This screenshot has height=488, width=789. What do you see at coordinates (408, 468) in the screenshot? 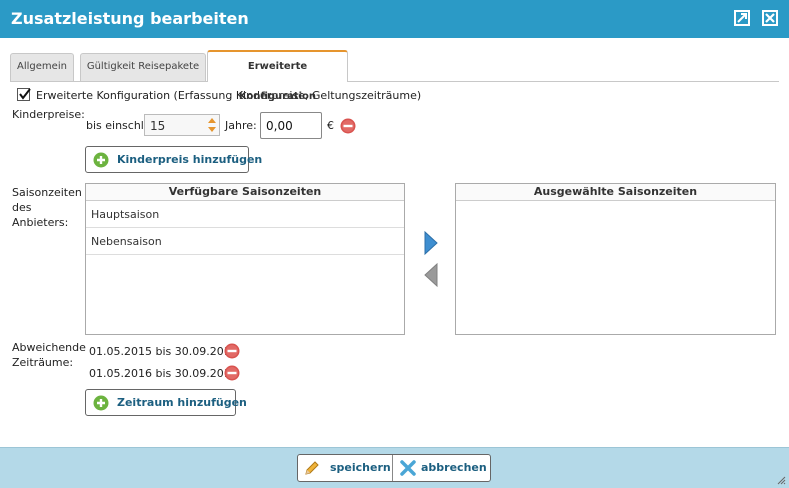
I see `cancel-x-icon` at bounding box center [408, 468].